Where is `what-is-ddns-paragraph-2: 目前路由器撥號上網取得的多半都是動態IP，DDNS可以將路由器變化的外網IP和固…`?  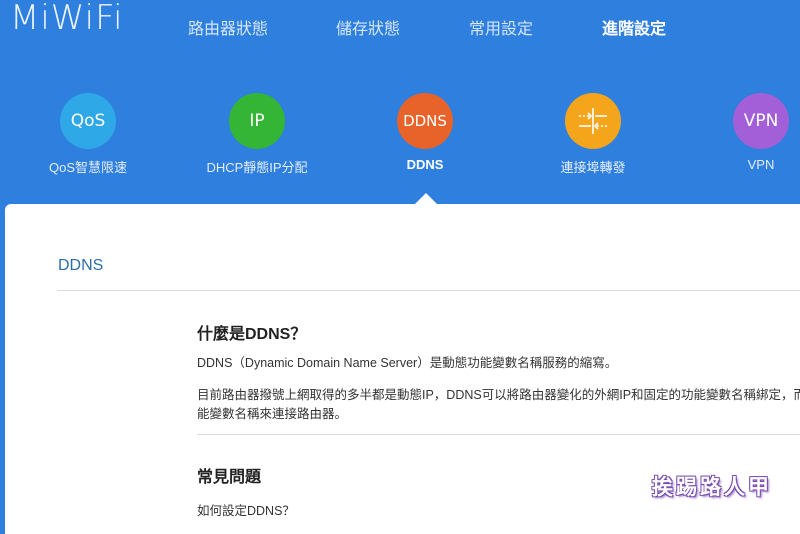 what-is-ddns-paragraph-2: 目前路由器撥號上網取得的多半都是動態IP，DDNS可以將路由器變化的外網IP和固… is located at coordinates (498, 405).